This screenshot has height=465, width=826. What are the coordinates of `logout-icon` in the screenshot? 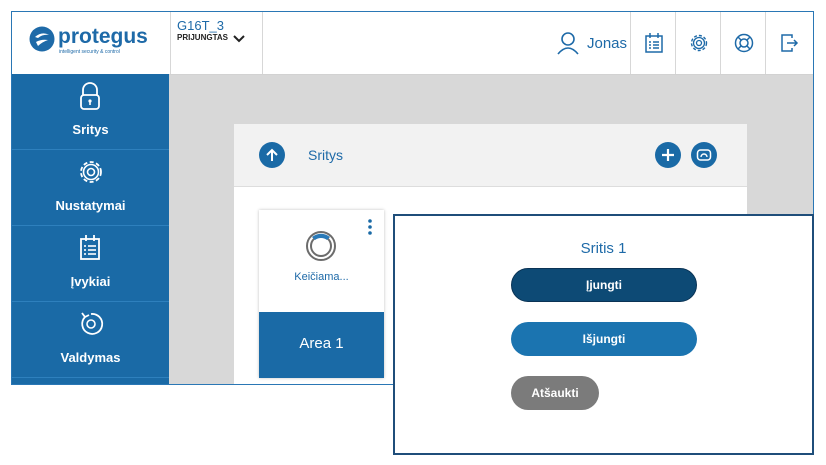 It's located at (789, 43).